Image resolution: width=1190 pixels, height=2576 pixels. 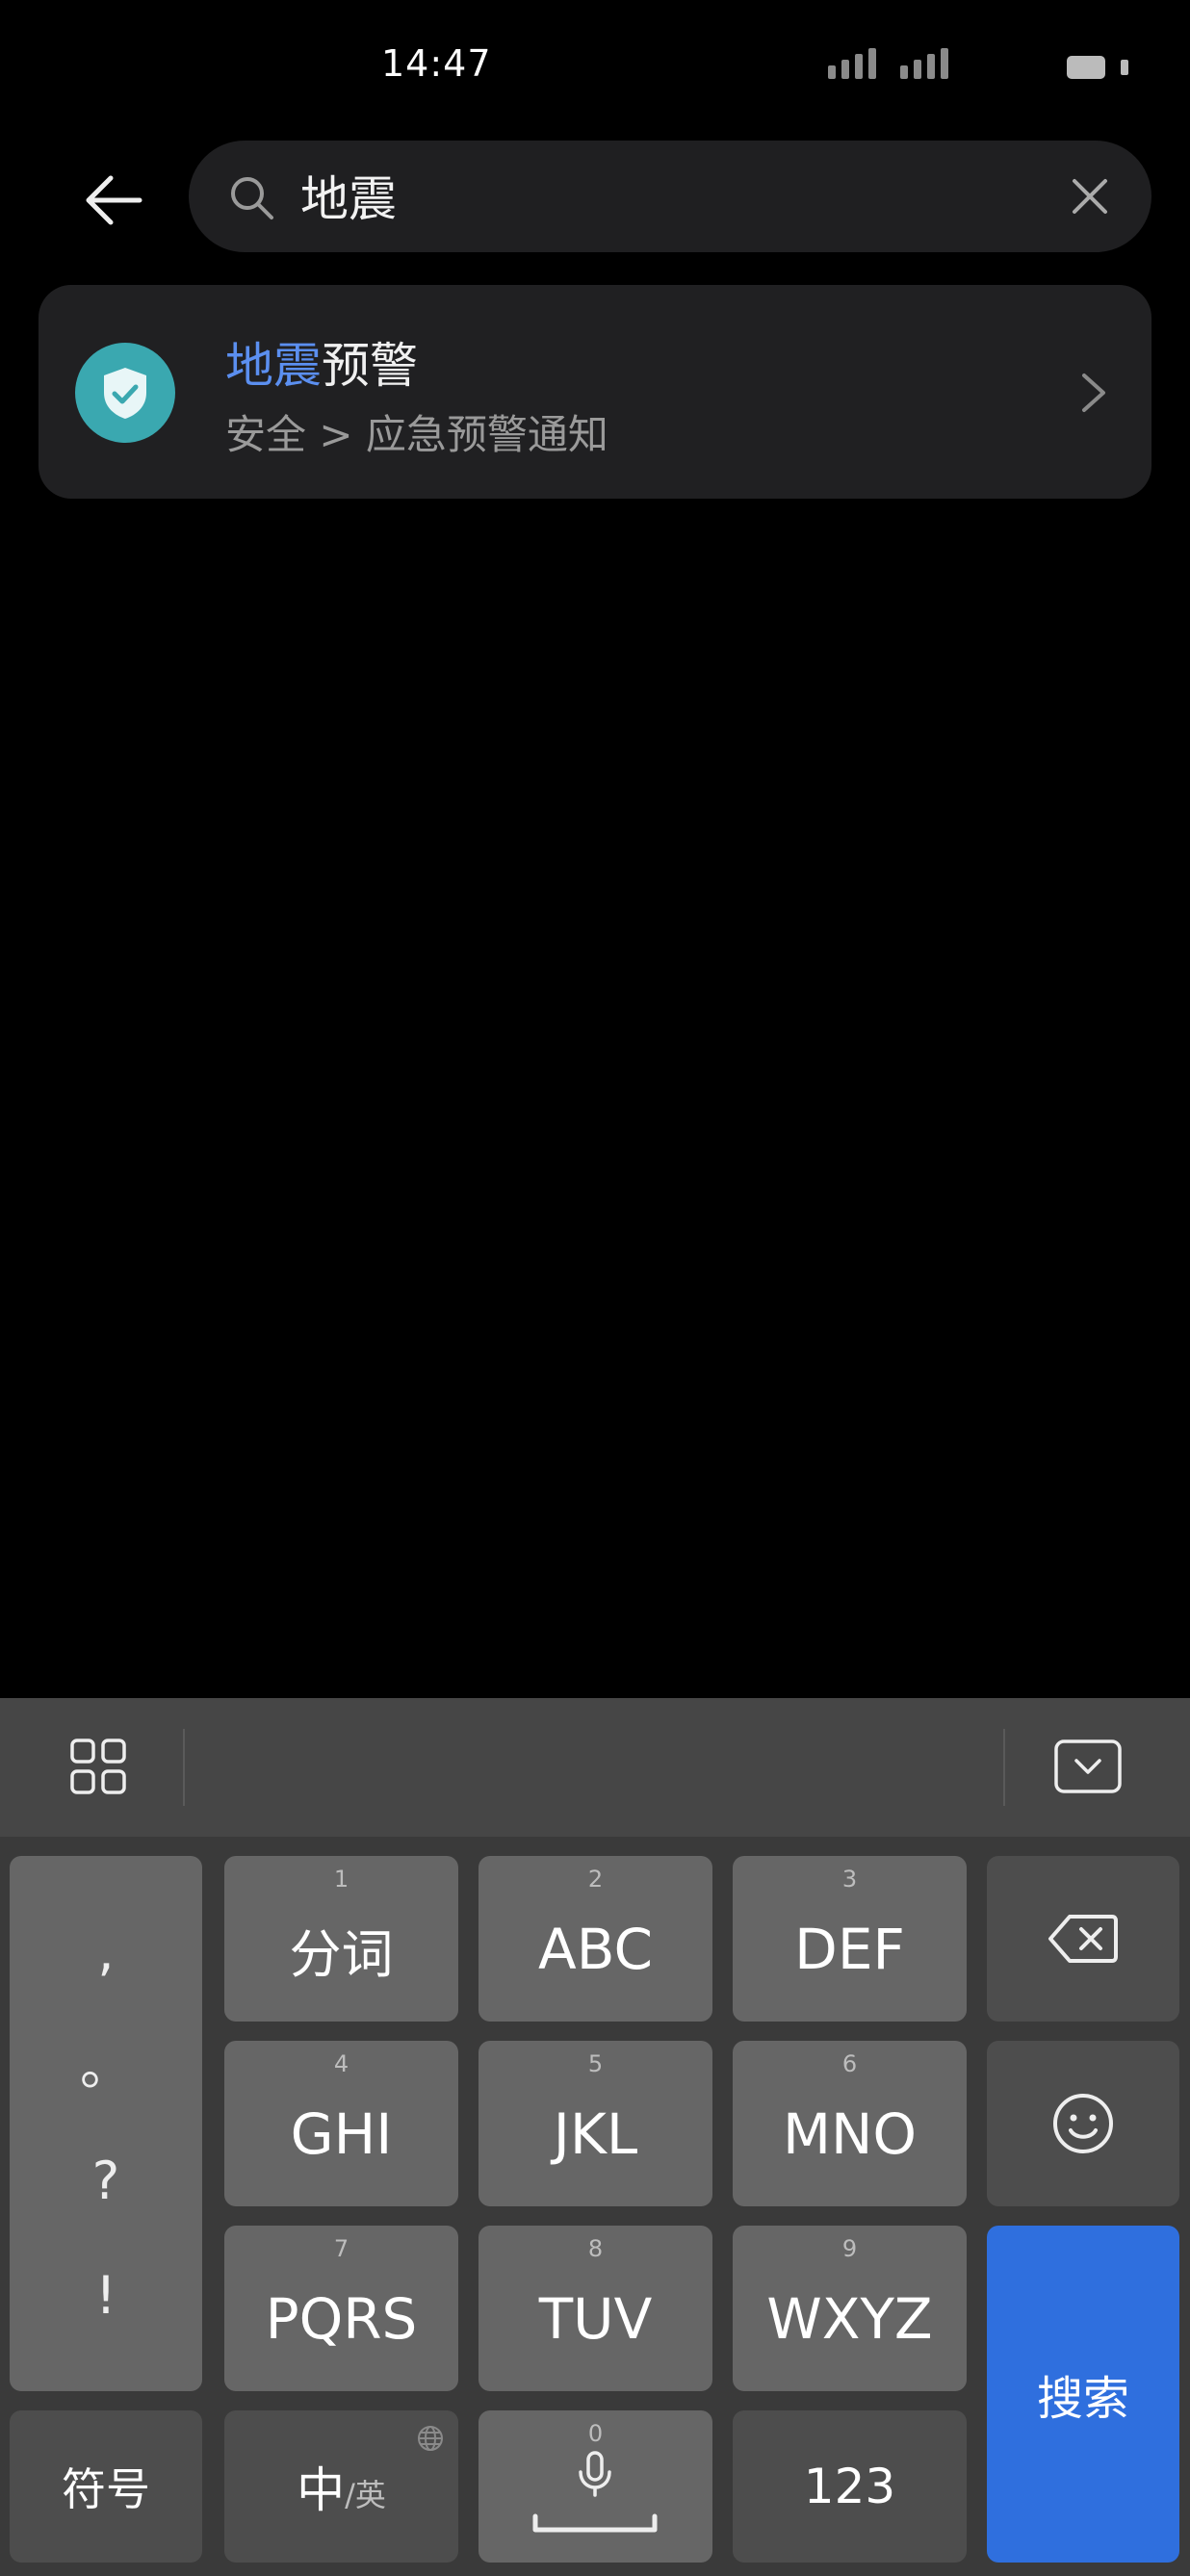 What do you see at coordinates (274, 366) in the screenshot?
I see `result-title-highlight: 地震` at bounding box center [274, 366].